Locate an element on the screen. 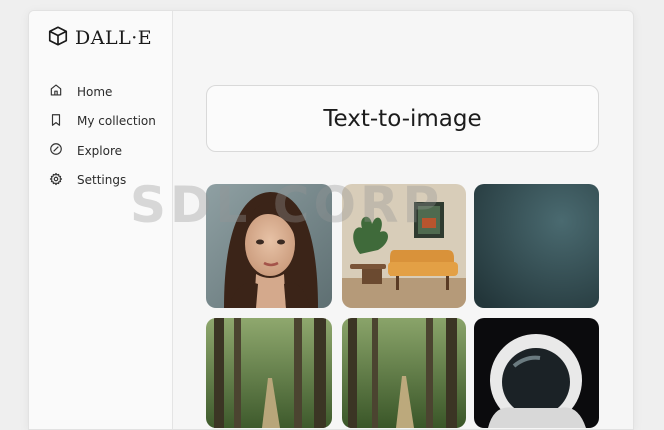 The image size is (664, 430). sidebar-item-label: My collection is located at coordinates (116, 121).